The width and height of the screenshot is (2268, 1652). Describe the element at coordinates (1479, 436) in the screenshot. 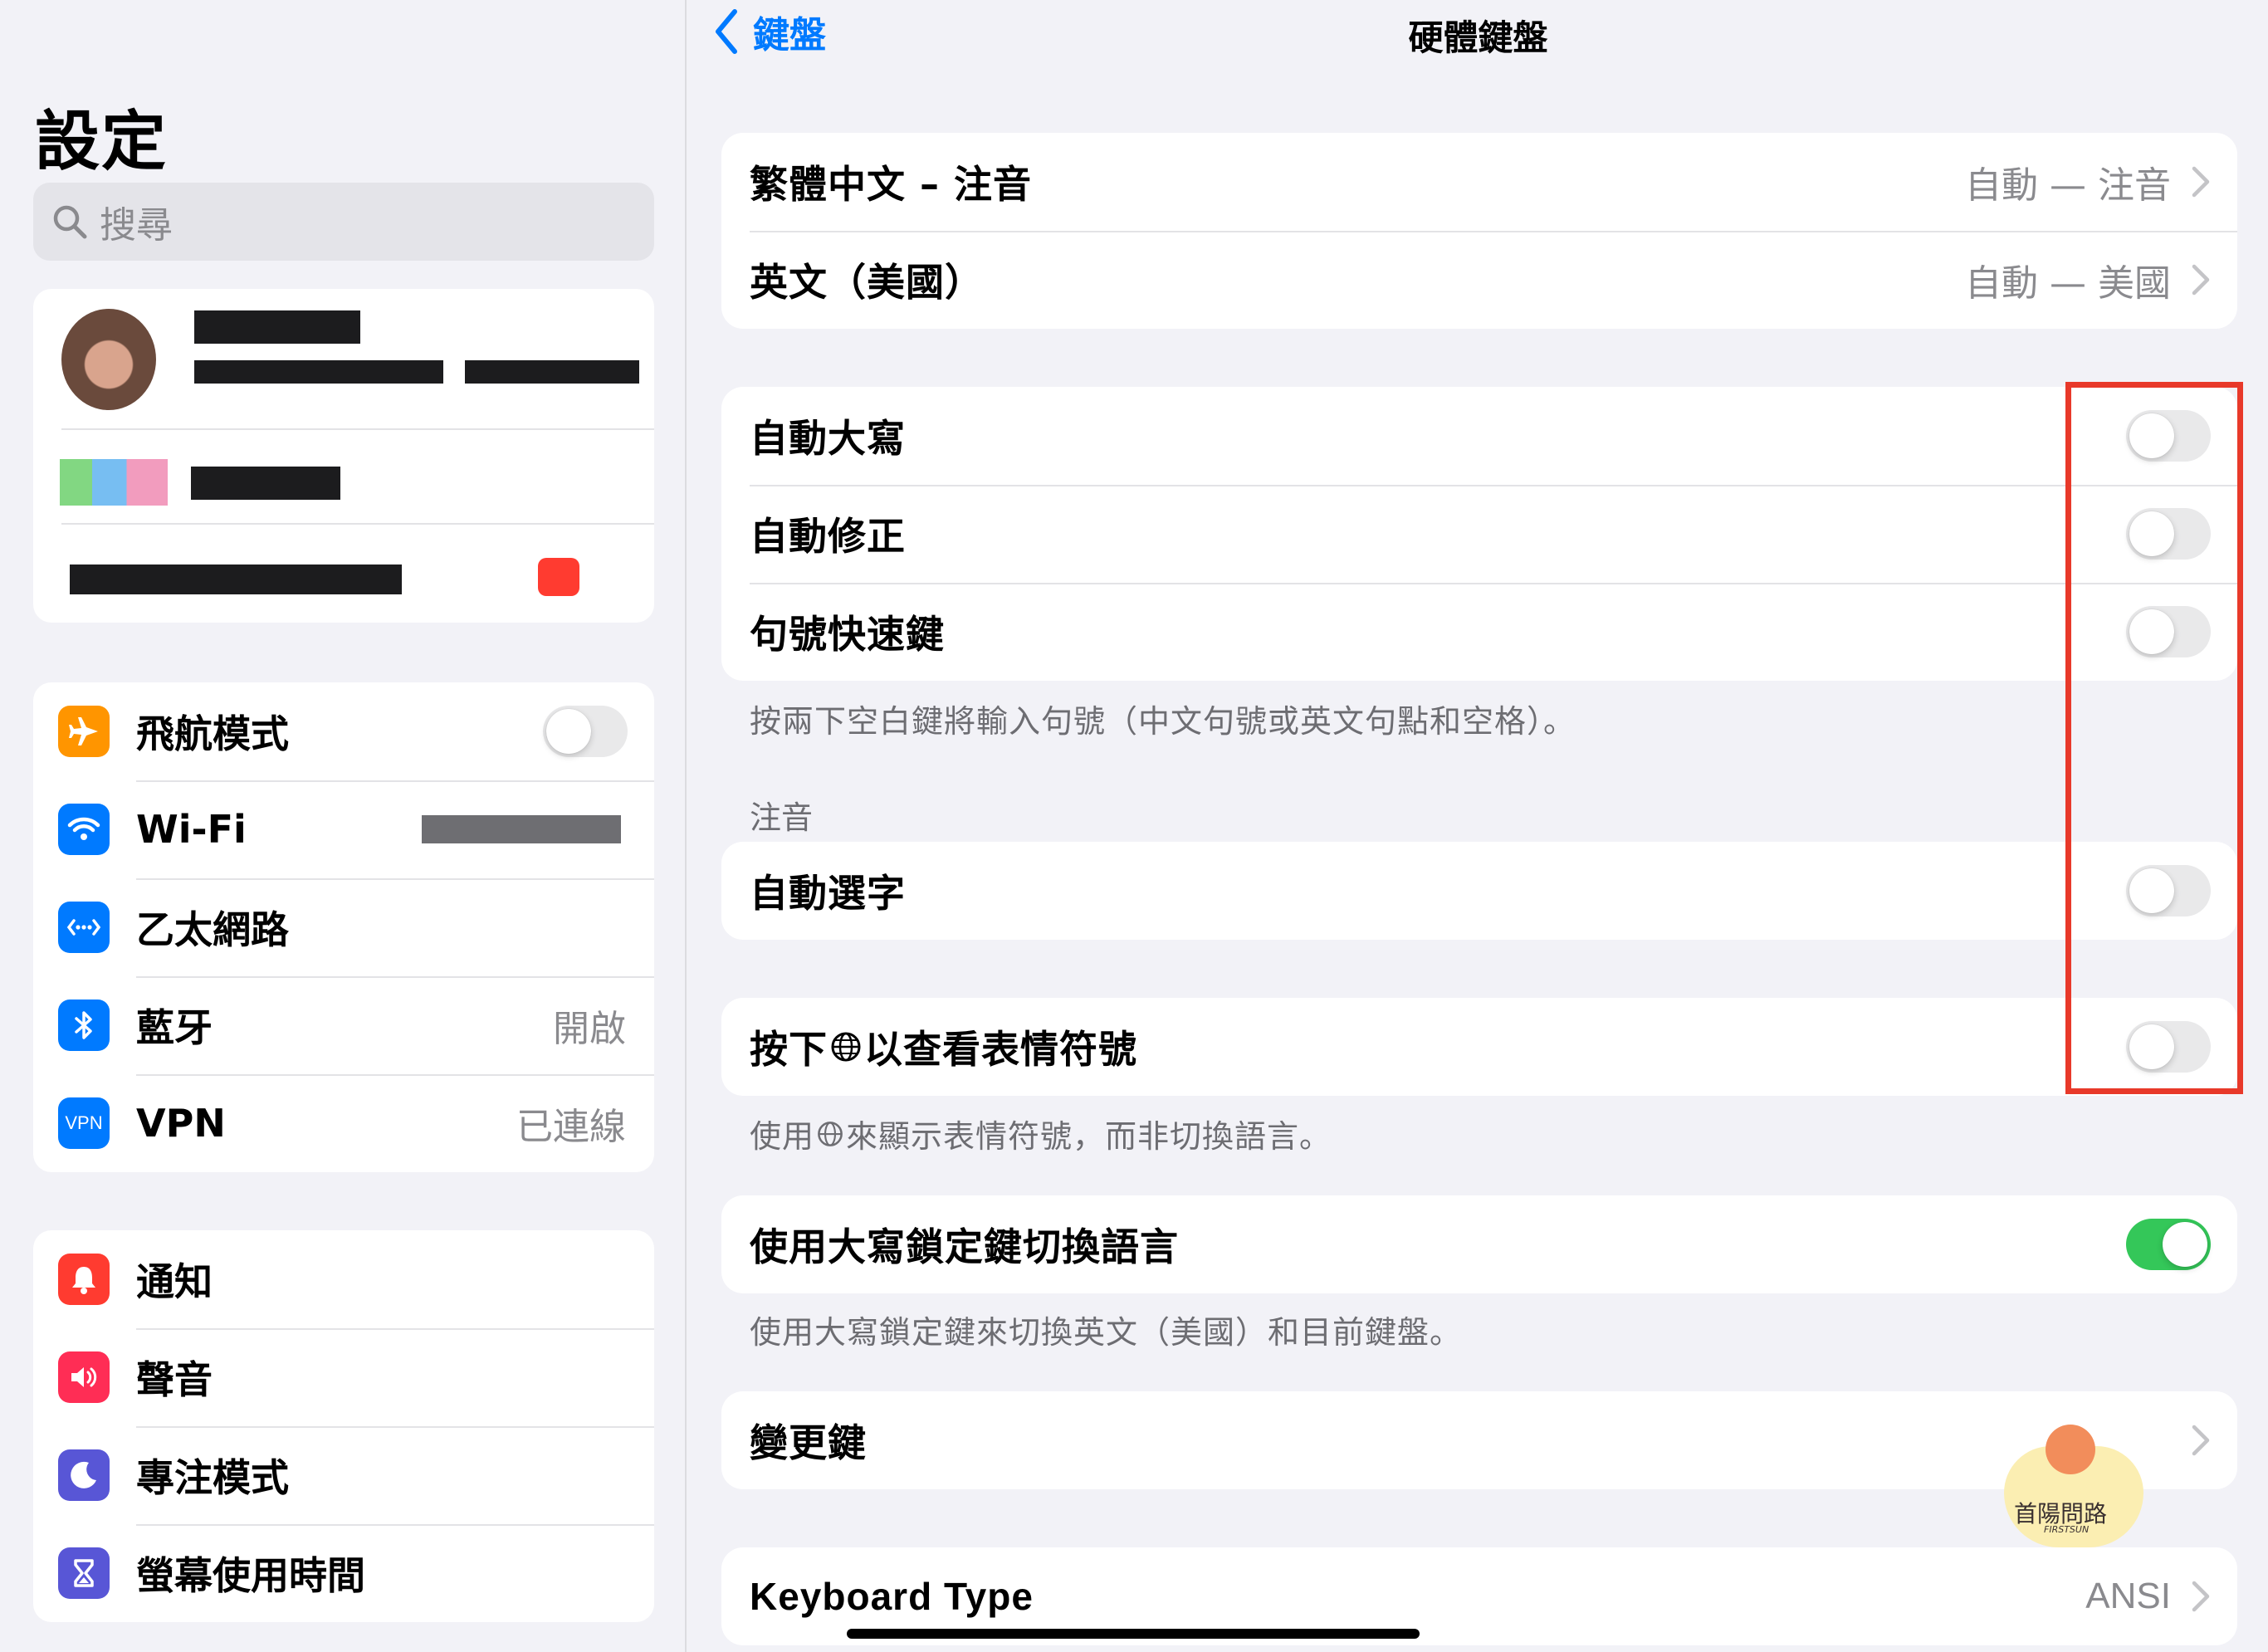

I see `auto-capitalization-row: 自動大寫` at that location.